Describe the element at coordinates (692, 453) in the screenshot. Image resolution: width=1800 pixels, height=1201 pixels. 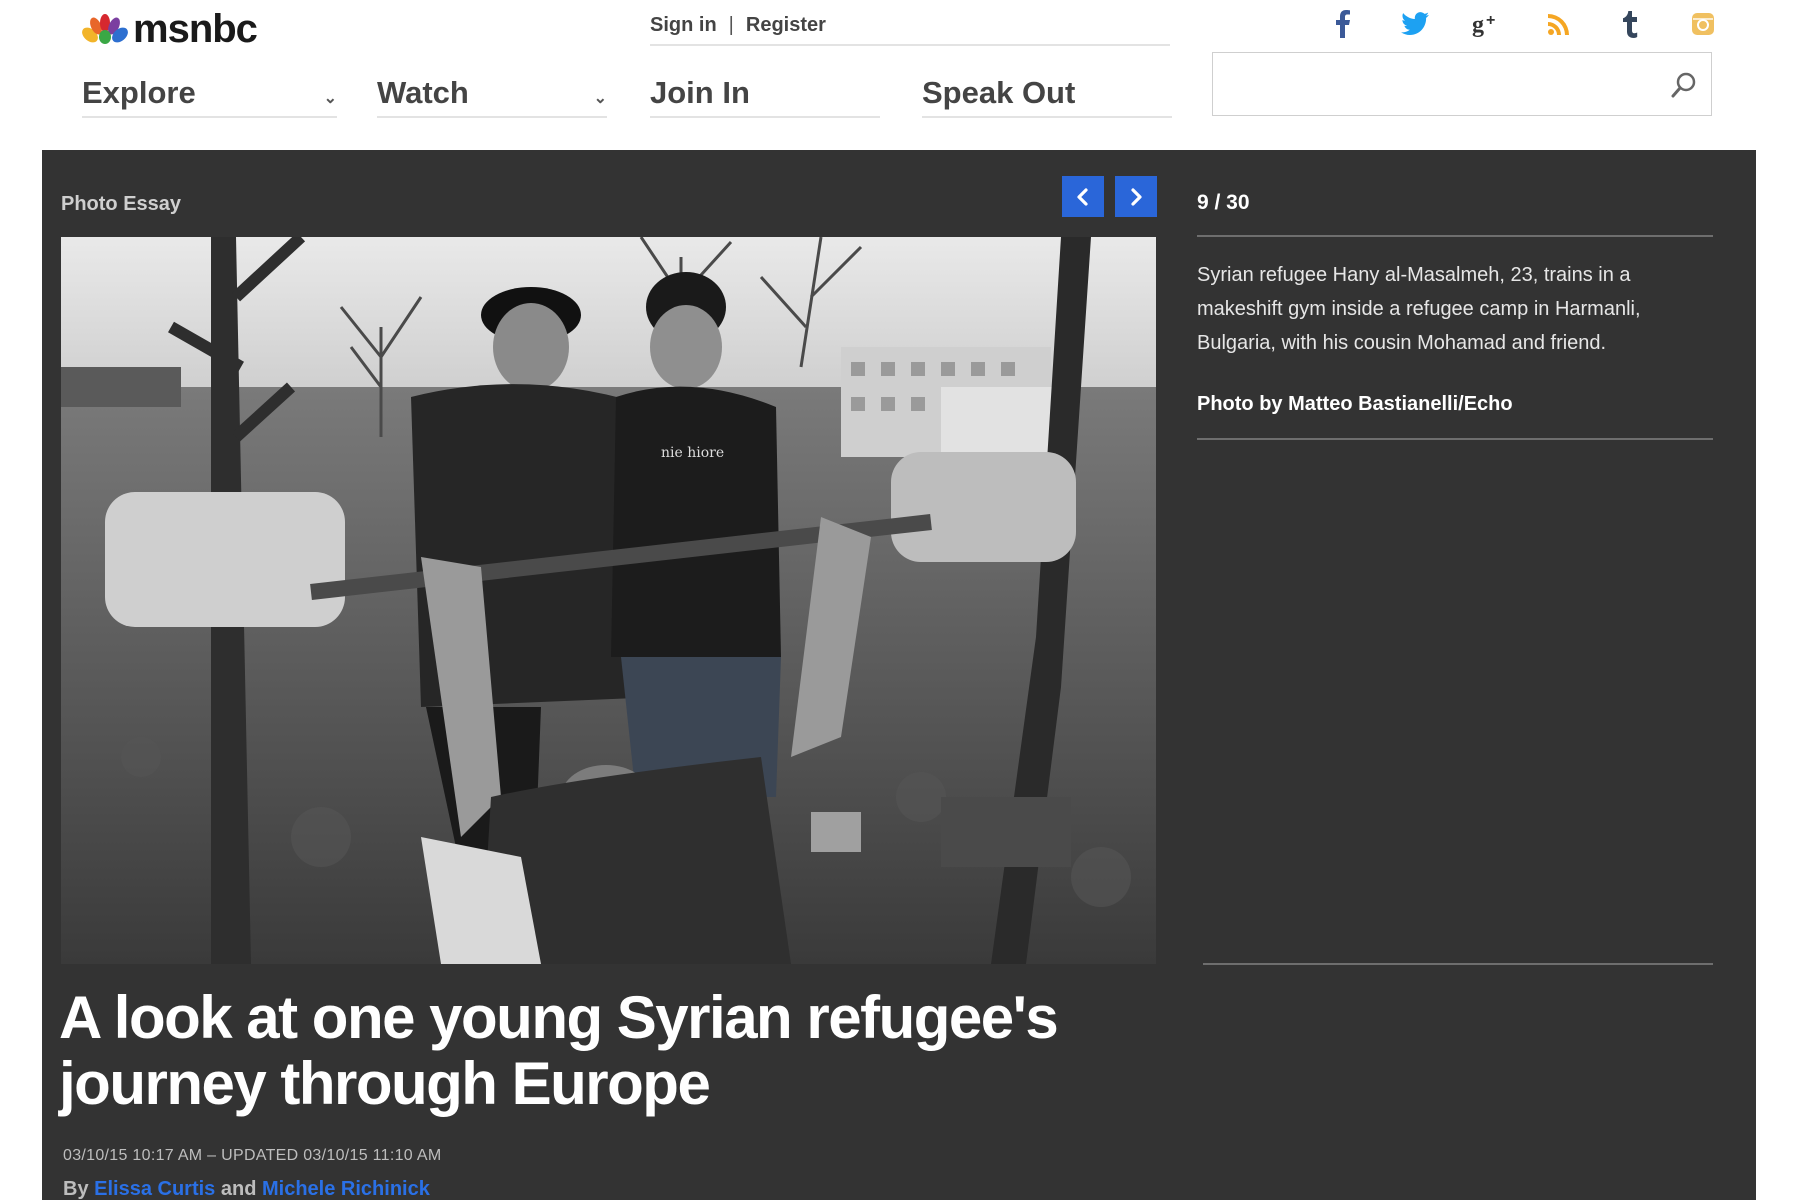
I see `photo-shirt-text: nie hiore` at that location.